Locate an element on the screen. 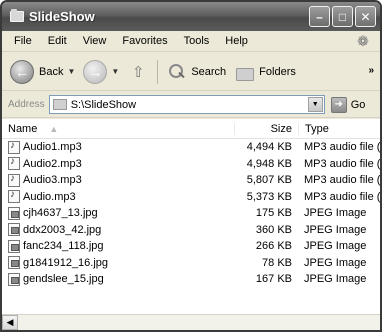 Image resolution: width=382 pixels, height=332 pixels. toolbar-separator is located at coordinates (158, 71).